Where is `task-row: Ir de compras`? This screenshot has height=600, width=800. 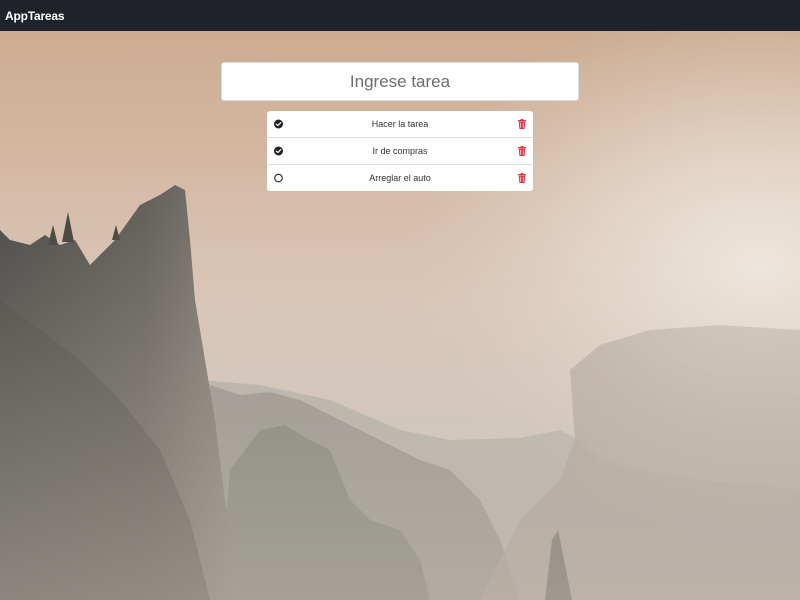 task-row: Ir de compras is located at coordinates (400, 151).